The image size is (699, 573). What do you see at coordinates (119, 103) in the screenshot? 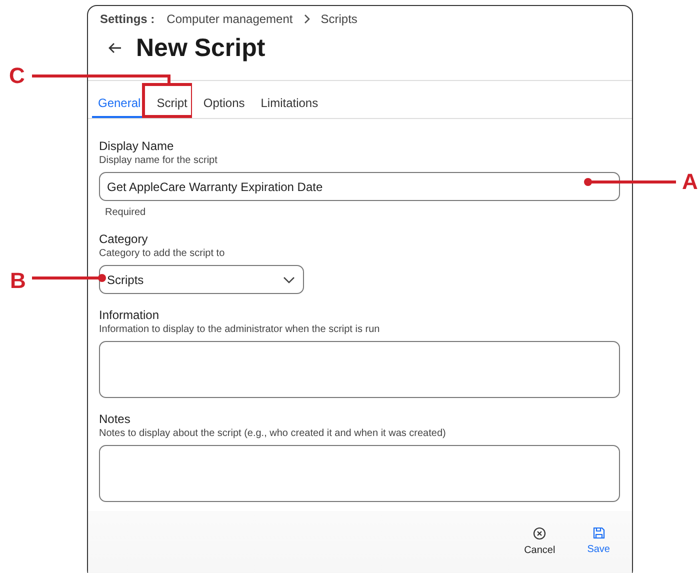
I see `tab: General` at bounding box center [119, 103].